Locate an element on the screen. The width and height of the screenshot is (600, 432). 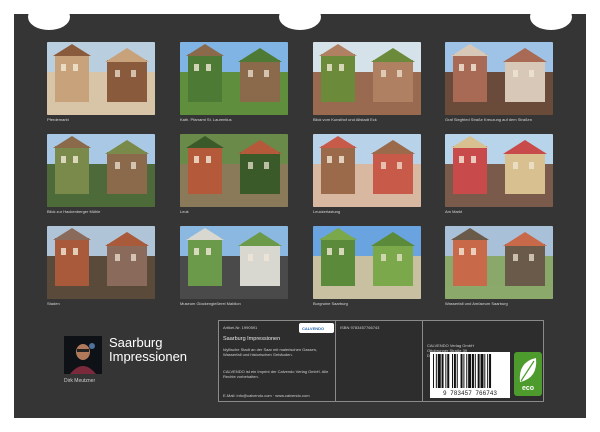
article-number: Artikel-Nr. 1990591 is located at coordinates (240, 327).